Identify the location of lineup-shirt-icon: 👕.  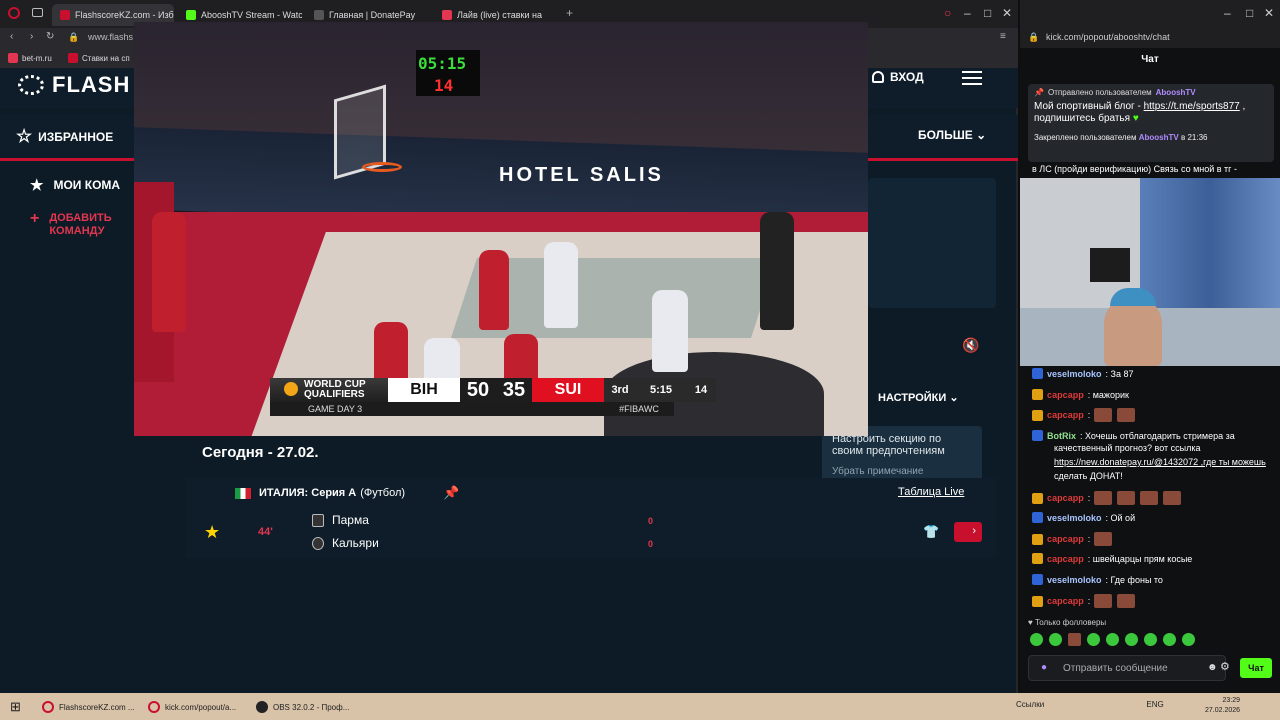
(931, 532).